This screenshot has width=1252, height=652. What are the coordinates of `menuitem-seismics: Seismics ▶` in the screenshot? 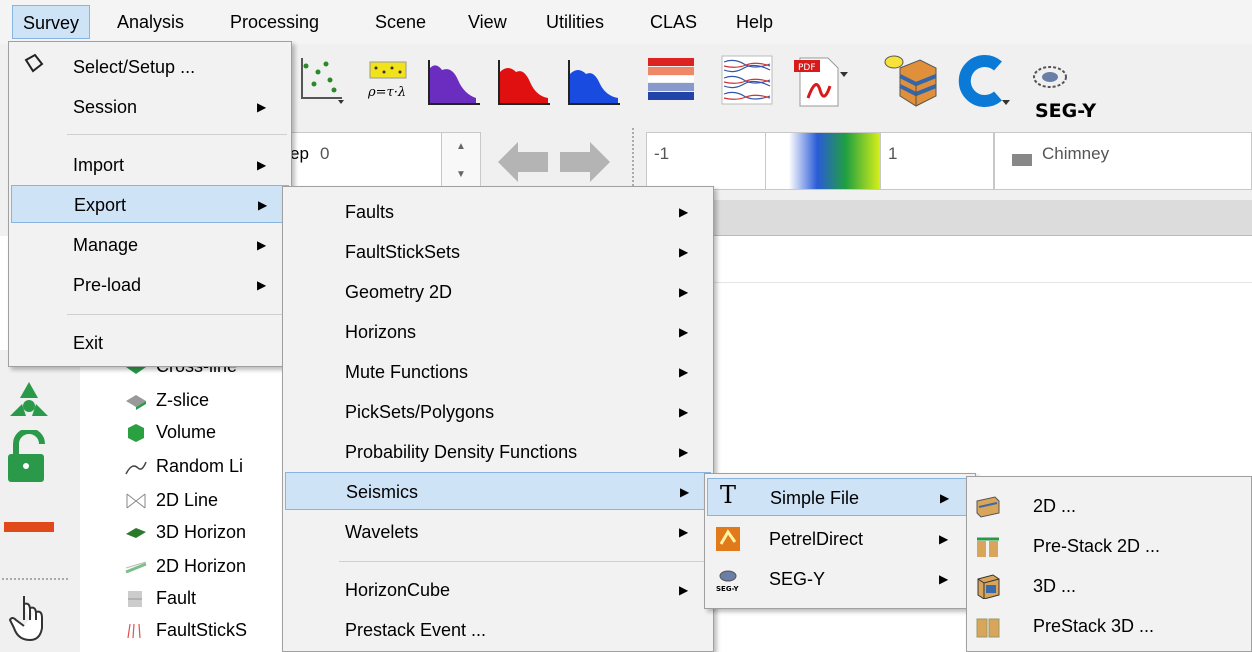 It's located at (498, 491).